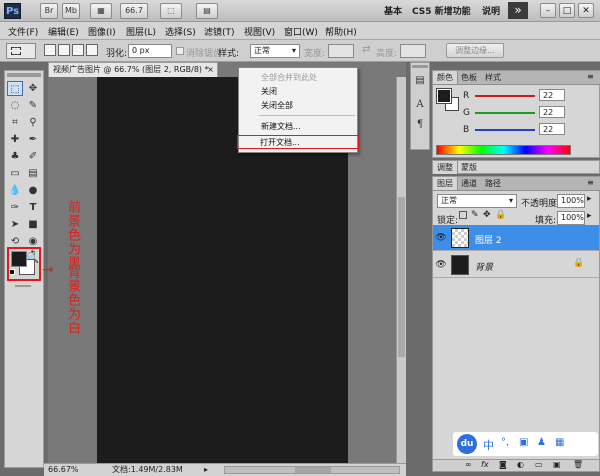 The height and width of the screenshot is (476, 600). Describe the element at coordinates (210, 70) in the screenshot. I see `close-tab-icon: ×` at that location.